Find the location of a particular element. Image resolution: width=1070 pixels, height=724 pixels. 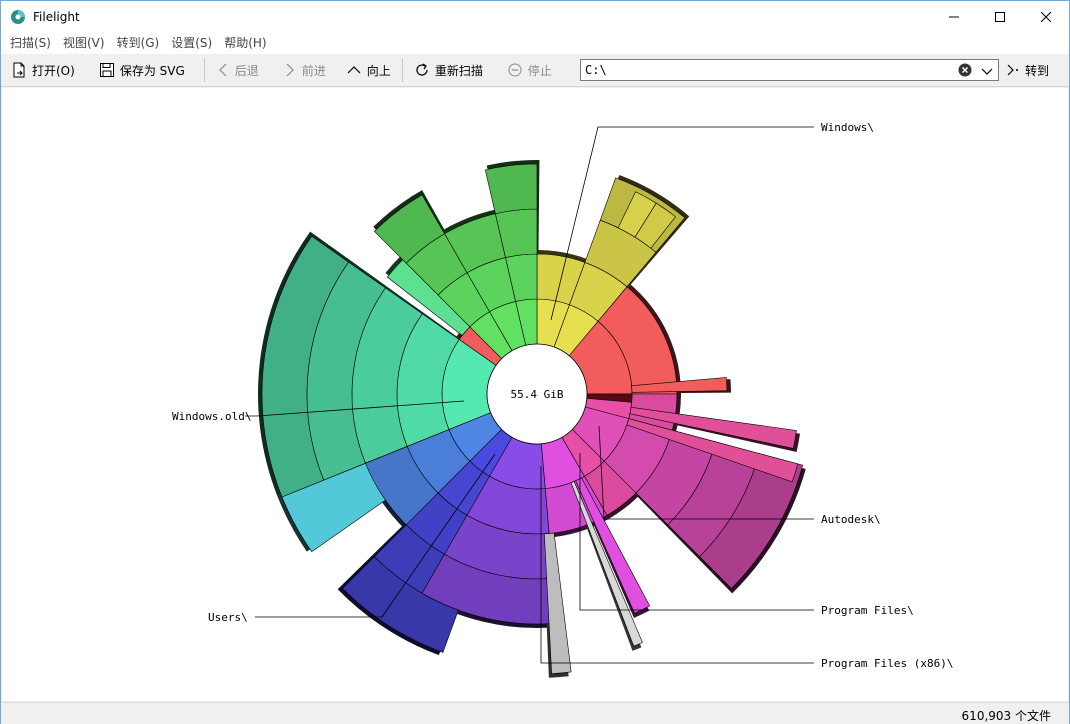

back-label: 后退 is located at coordinates (246, 70).